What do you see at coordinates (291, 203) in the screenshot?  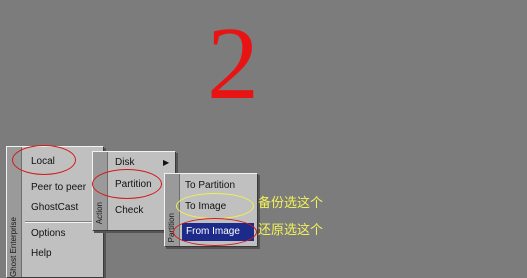 I see `backup-note: 备份选这个` at bounding box center [291, 203].